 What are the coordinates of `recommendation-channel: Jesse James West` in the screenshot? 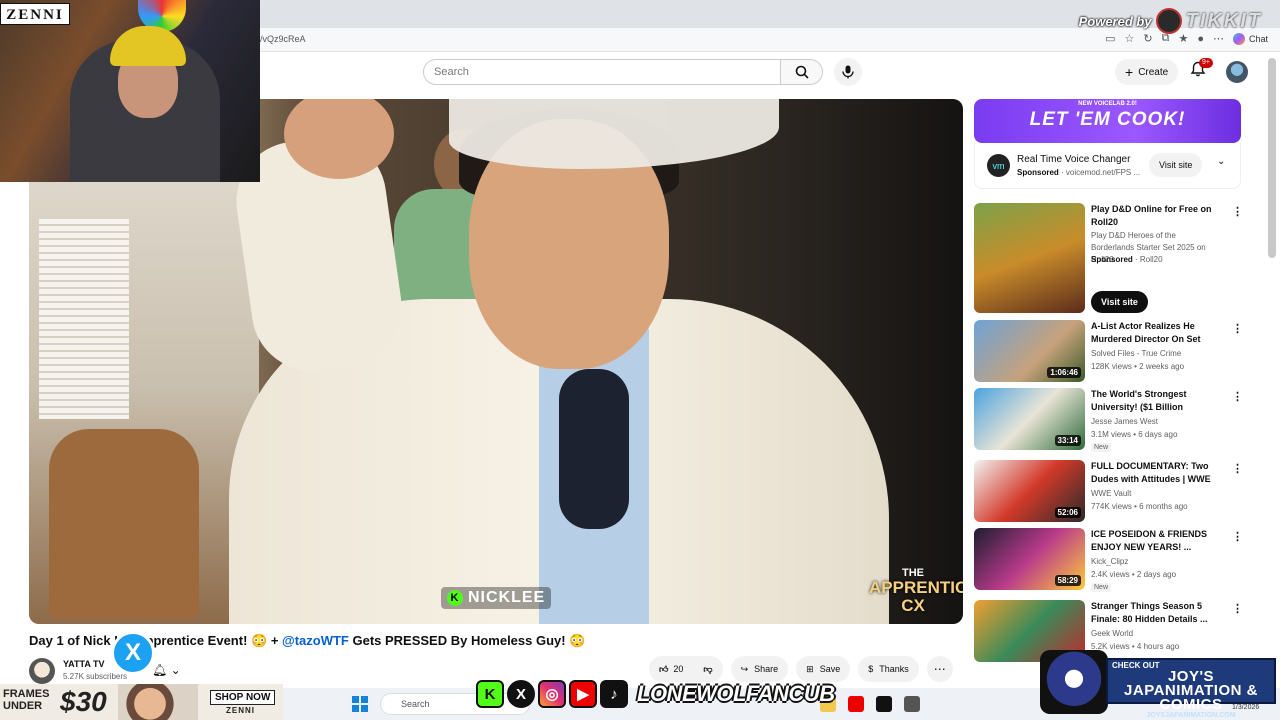 It's located at (1124, 421).